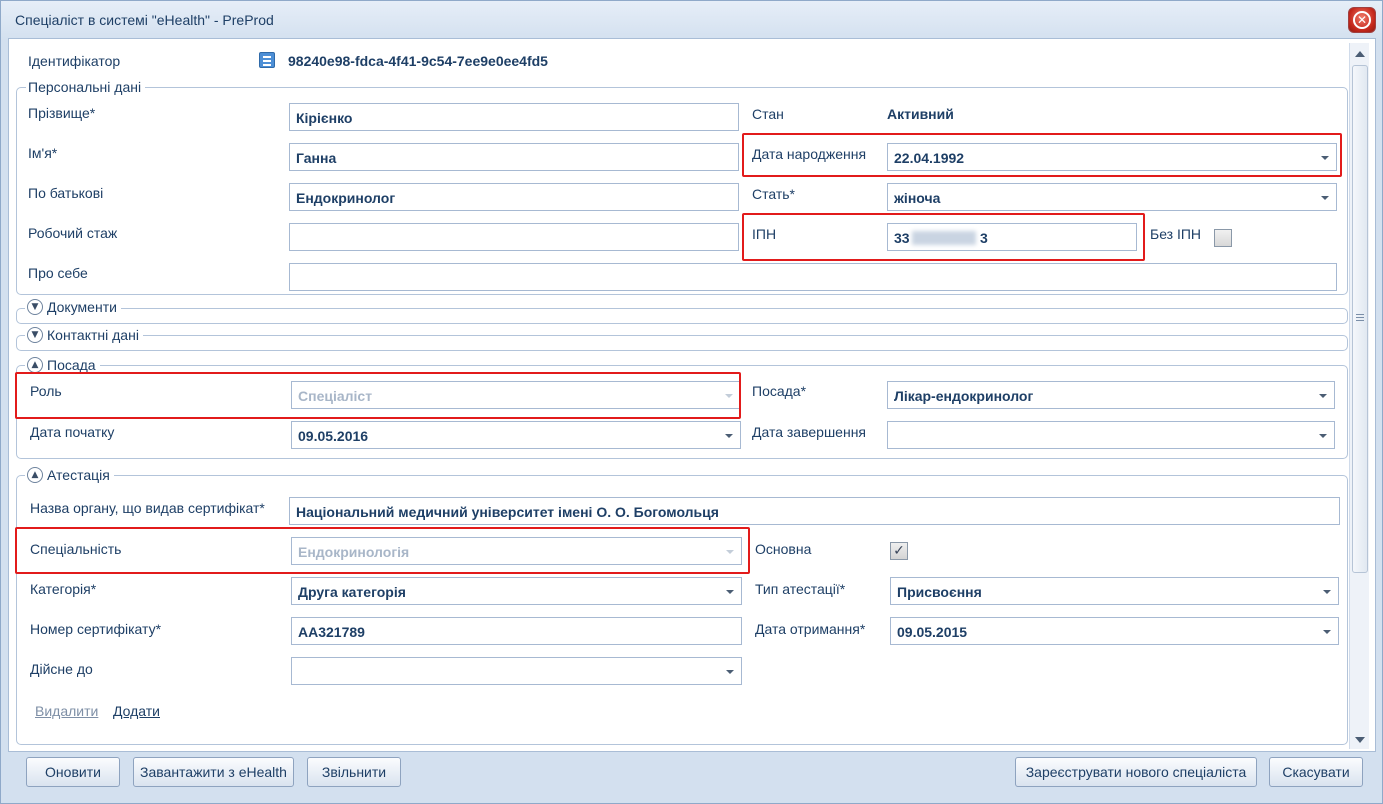 This screenshot has width=1383, height=804. I want to click on register-specialist-button: Зареєструвати нового спеціаліста, so click(1136, 772).